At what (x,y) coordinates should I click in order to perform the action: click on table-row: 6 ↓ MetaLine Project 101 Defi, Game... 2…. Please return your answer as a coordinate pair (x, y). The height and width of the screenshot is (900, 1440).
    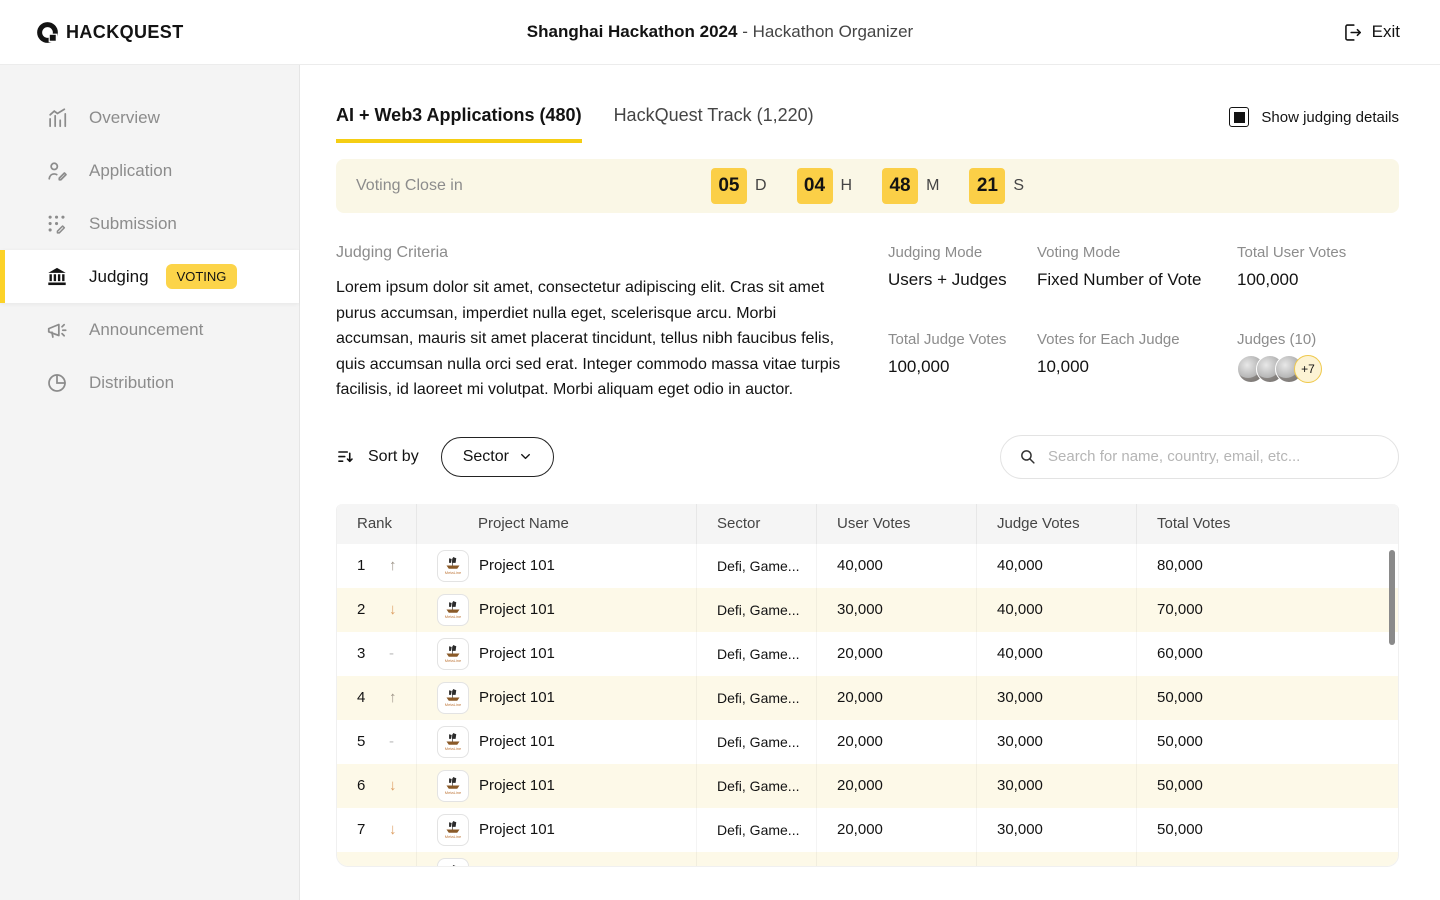
    Looking at the image, I should click on (867, 785).